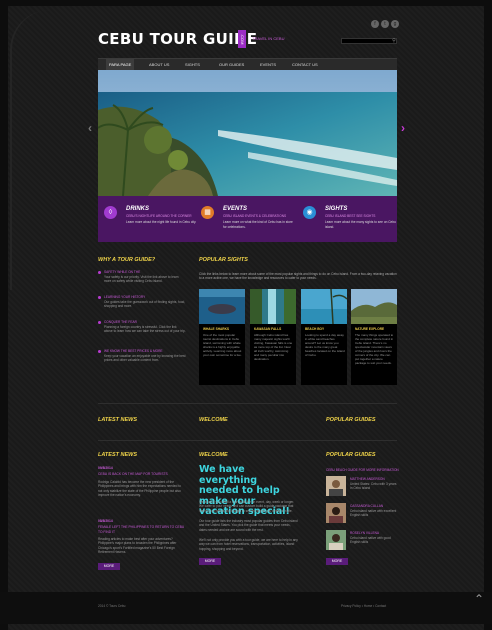 The image size is (492, 630). I want to click on hero-slider, so click(247, 133).